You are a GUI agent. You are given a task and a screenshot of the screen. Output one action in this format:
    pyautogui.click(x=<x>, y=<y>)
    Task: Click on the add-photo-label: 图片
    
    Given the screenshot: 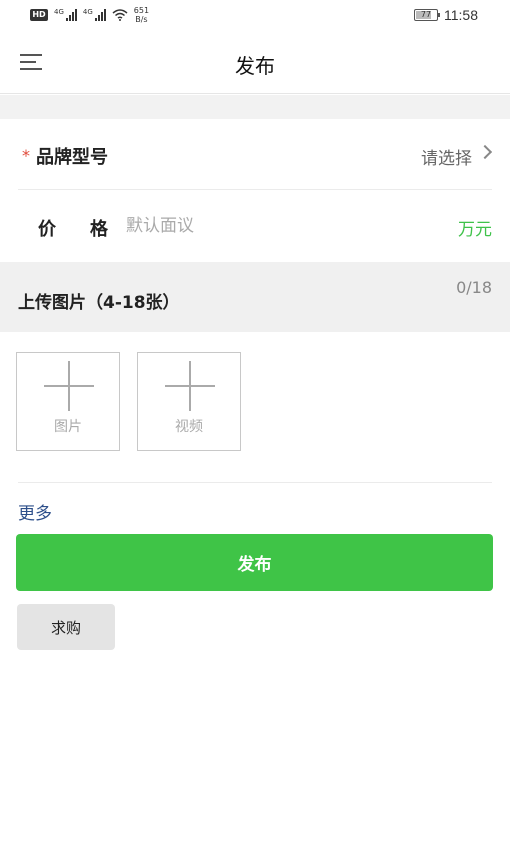 What is the action you would take?
    pyautogui.click(x=68, y=427)
    